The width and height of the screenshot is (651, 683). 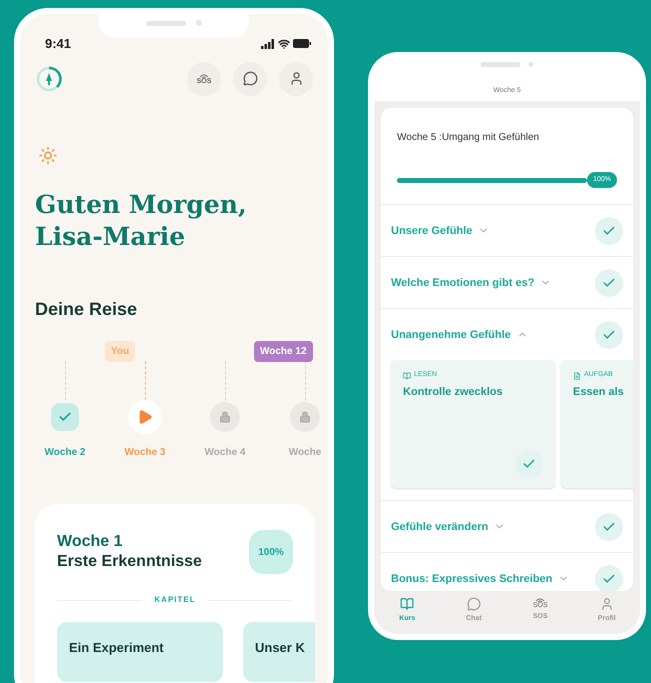 What do you see at coordinates (439, 527) in the screenshot?
I see `chapter-title: Gefühle verändern` at bounding box center [439, 527].